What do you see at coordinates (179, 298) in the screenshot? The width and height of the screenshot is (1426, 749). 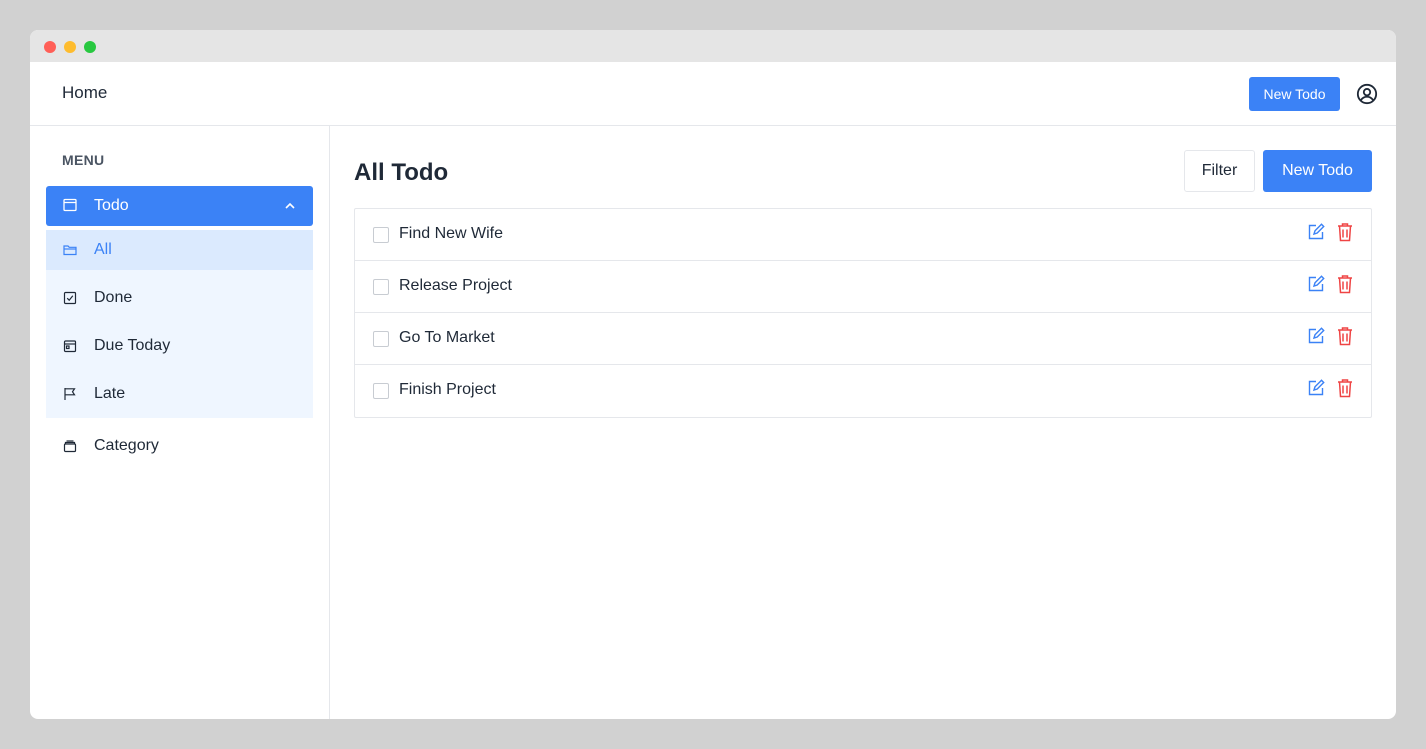 I see `sidebar-item-done: Done` at bounding box center [179, 298].